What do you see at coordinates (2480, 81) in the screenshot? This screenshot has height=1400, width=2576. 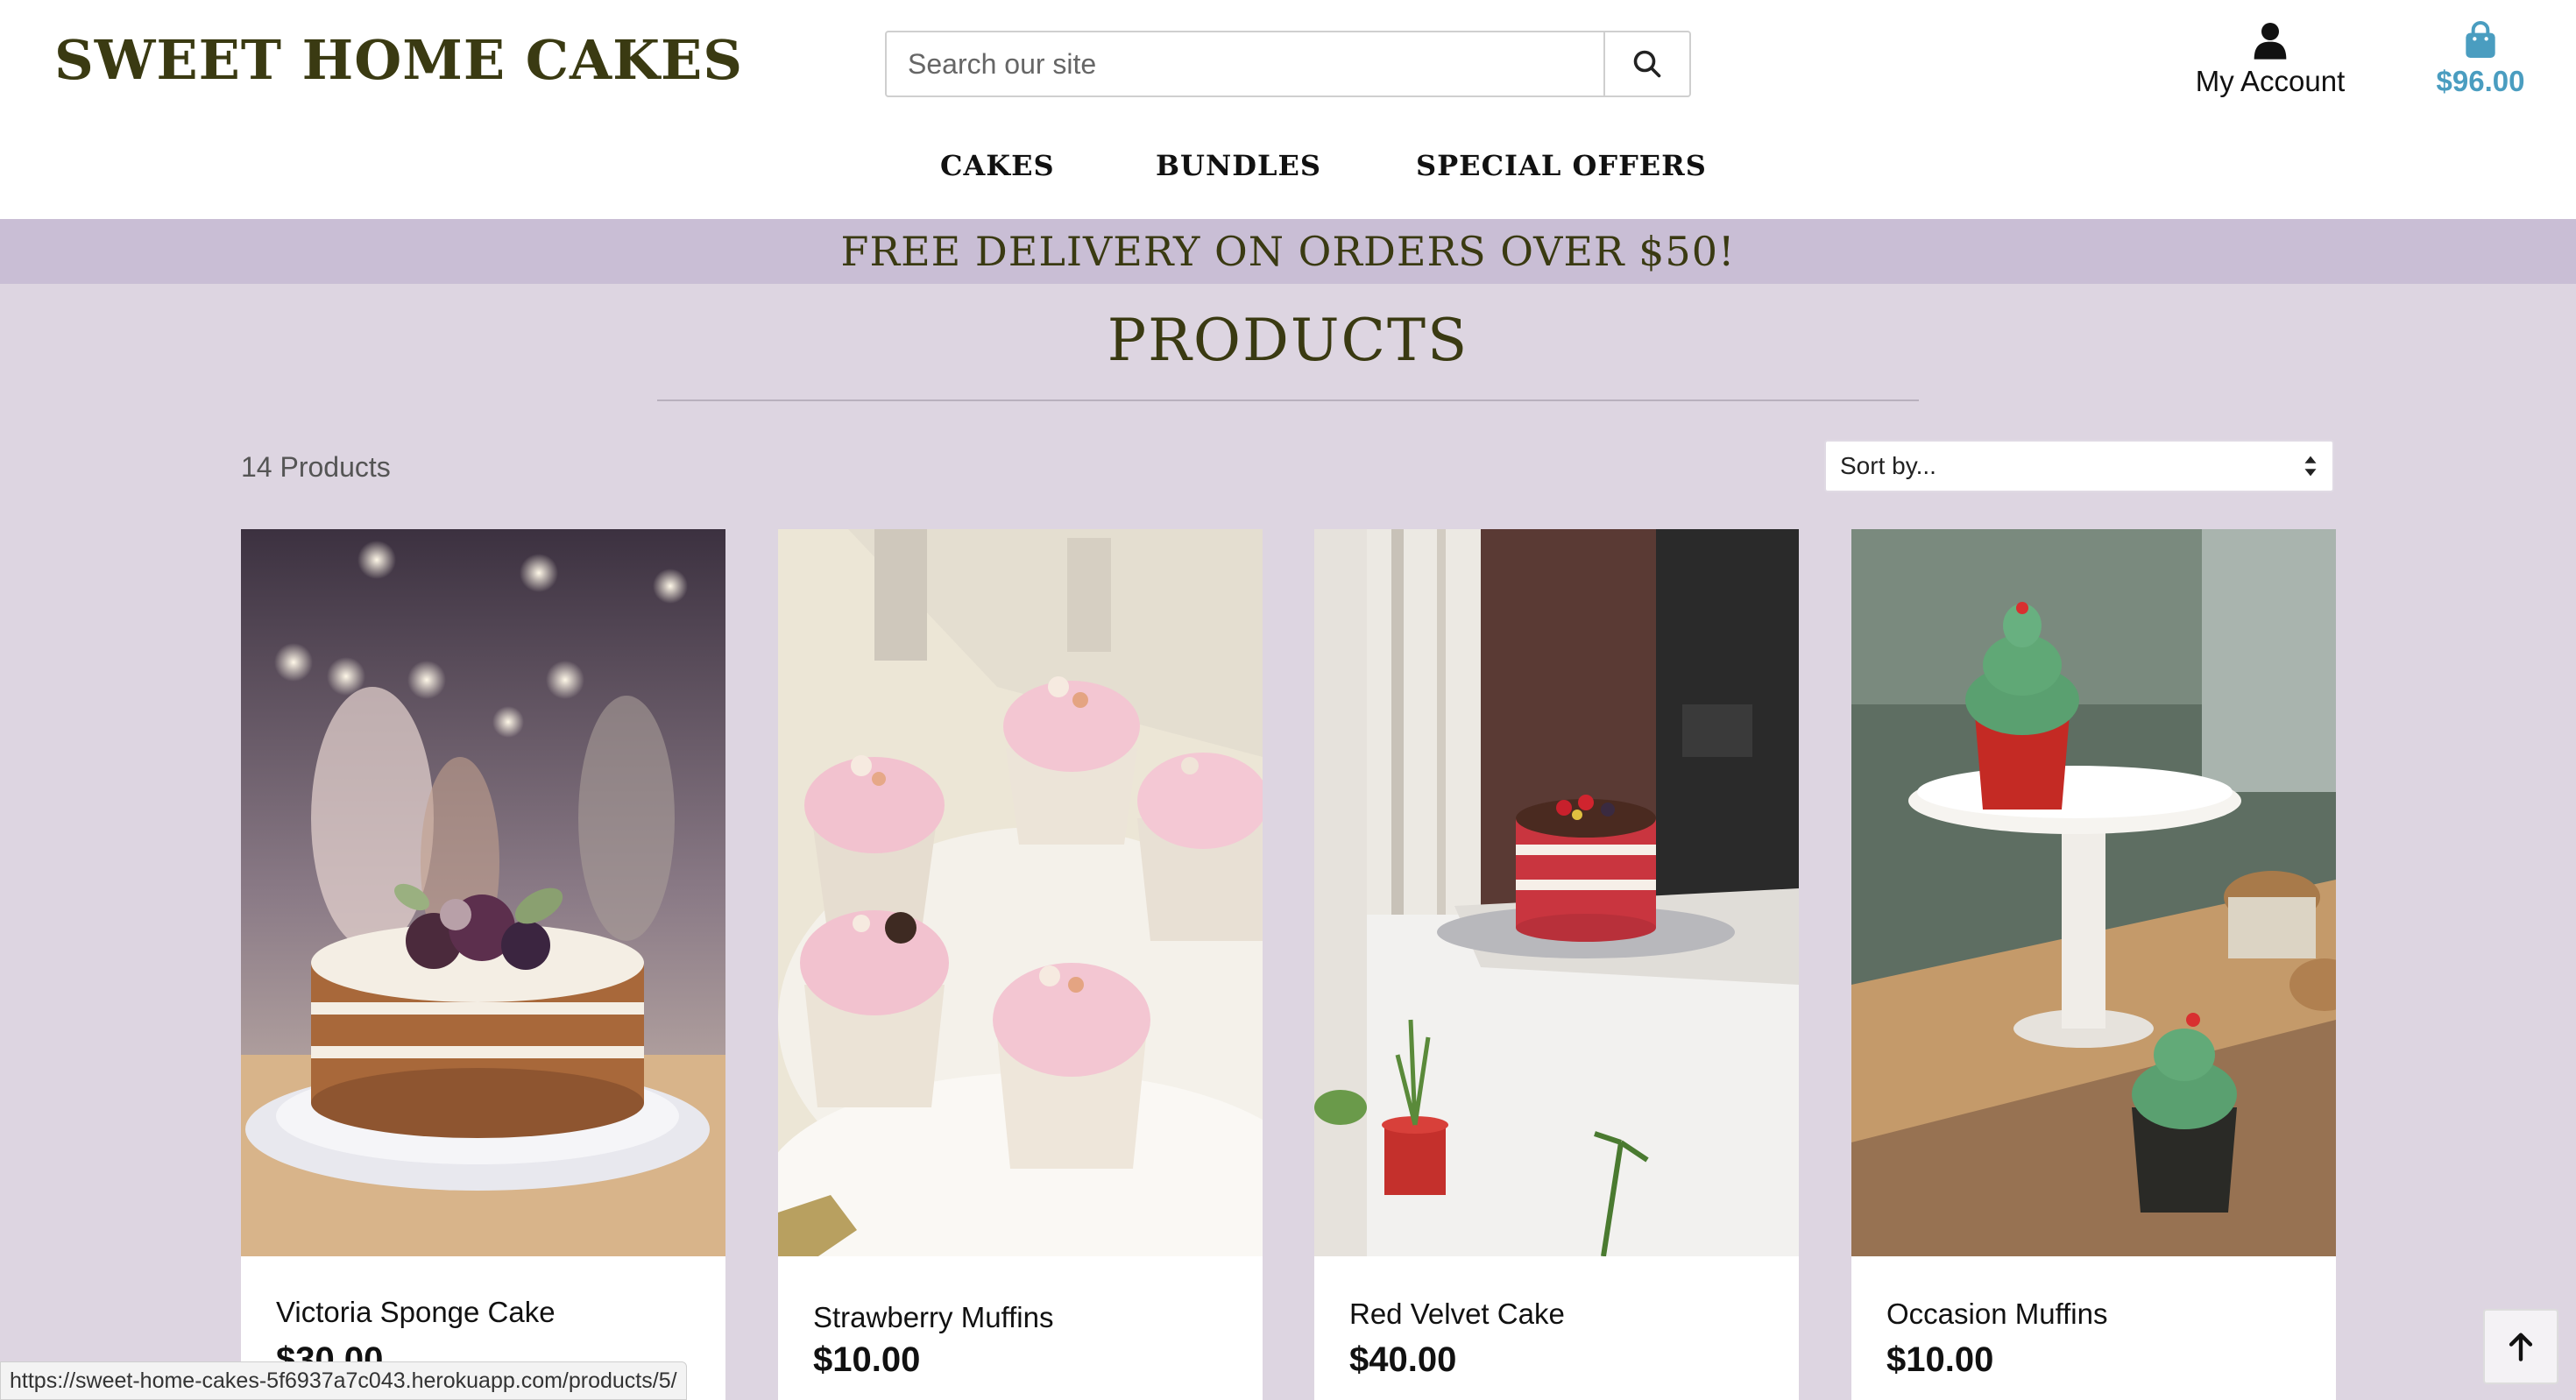 I see `bag-total: $96.00` at bounding box center [2480, 81].